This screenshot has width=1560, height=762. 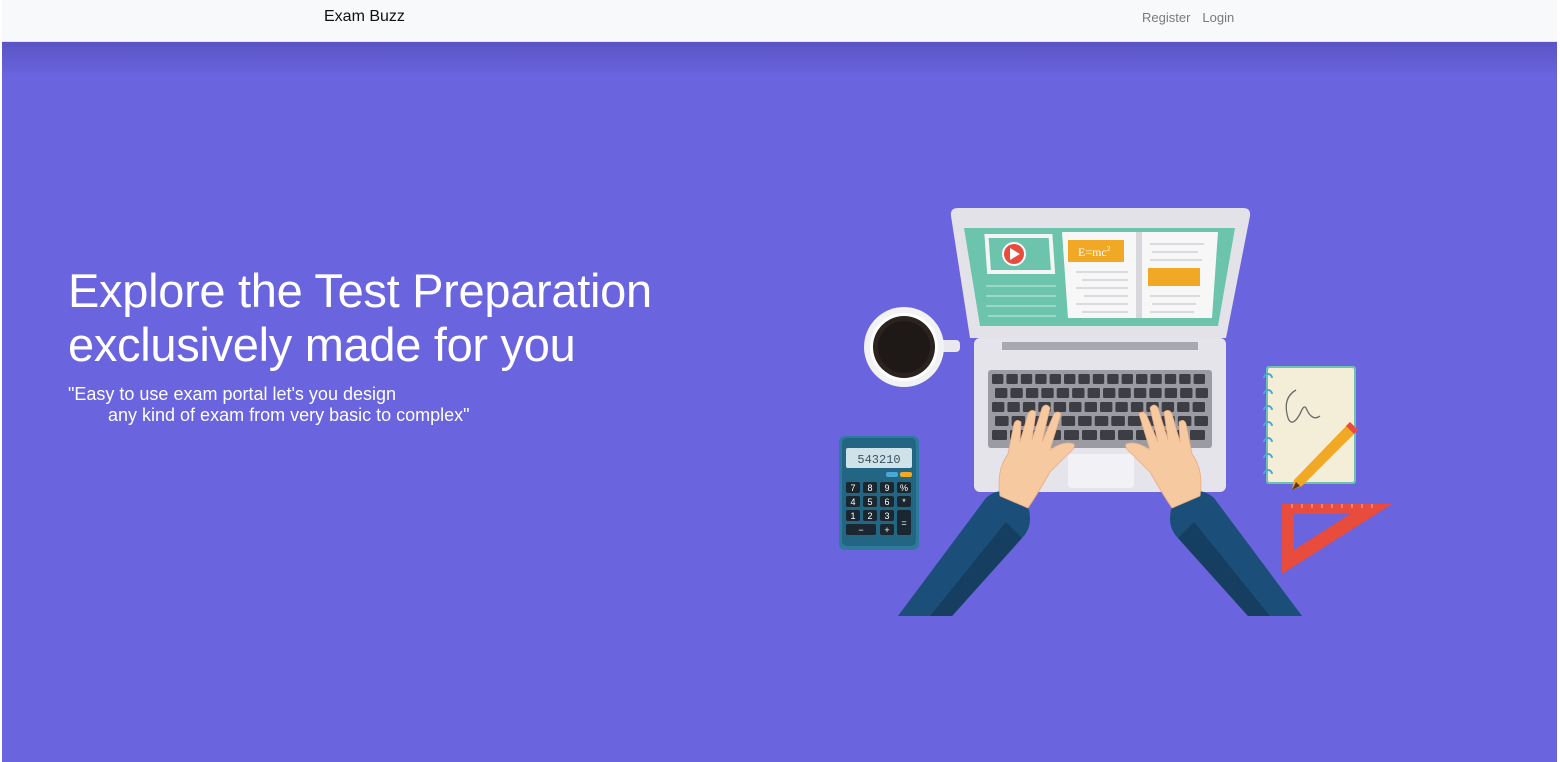 What do you see at coordinates (1310, 428) in the screenshot?
I see `notebook-icon` at bounding box center [1310, 428].